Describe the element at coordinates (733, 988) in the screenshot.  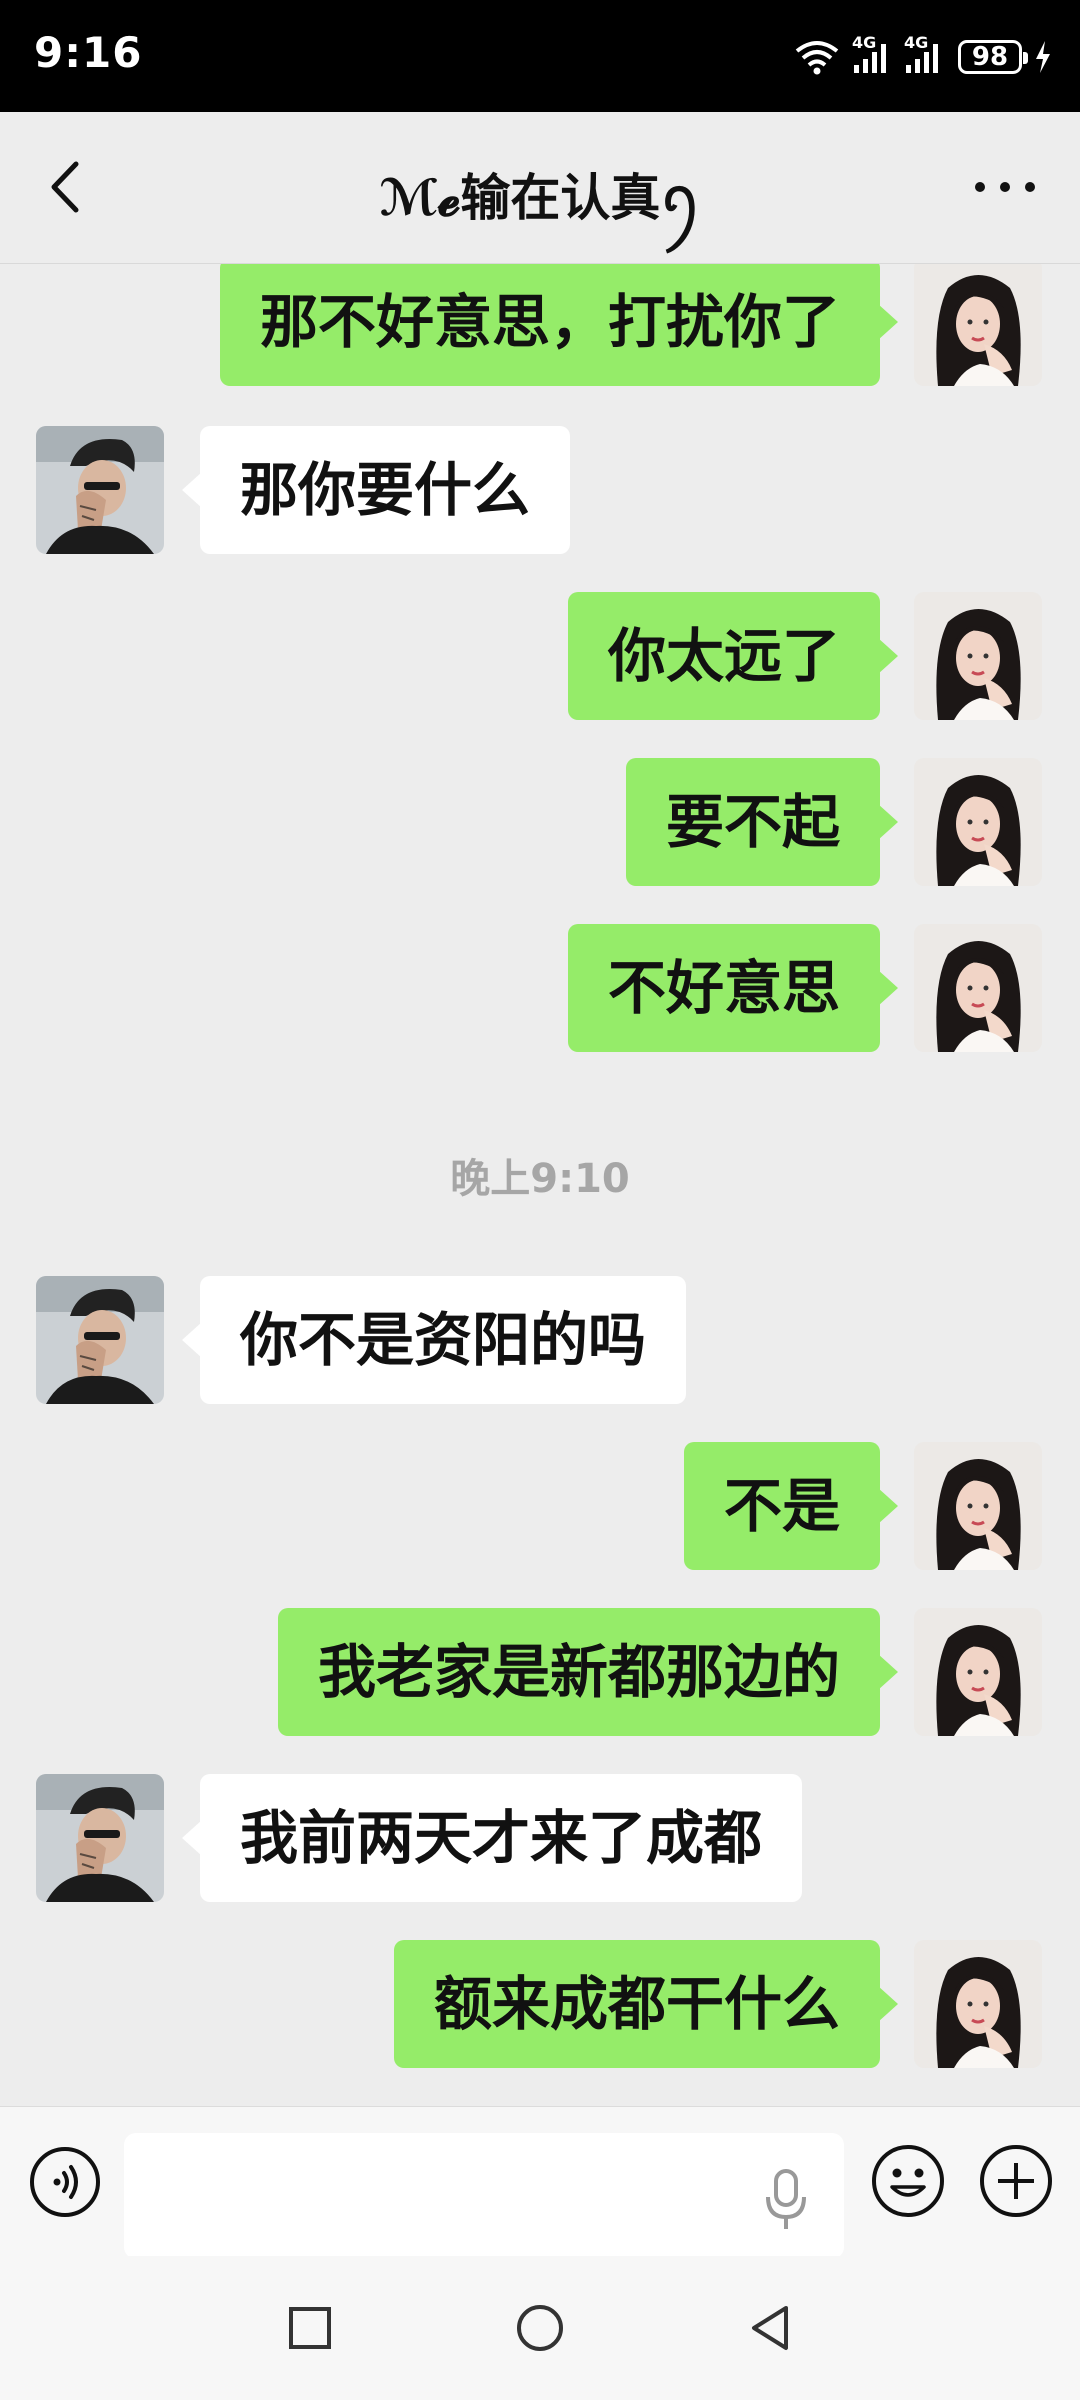
I see `message-bubble: 不好意思` at that location.